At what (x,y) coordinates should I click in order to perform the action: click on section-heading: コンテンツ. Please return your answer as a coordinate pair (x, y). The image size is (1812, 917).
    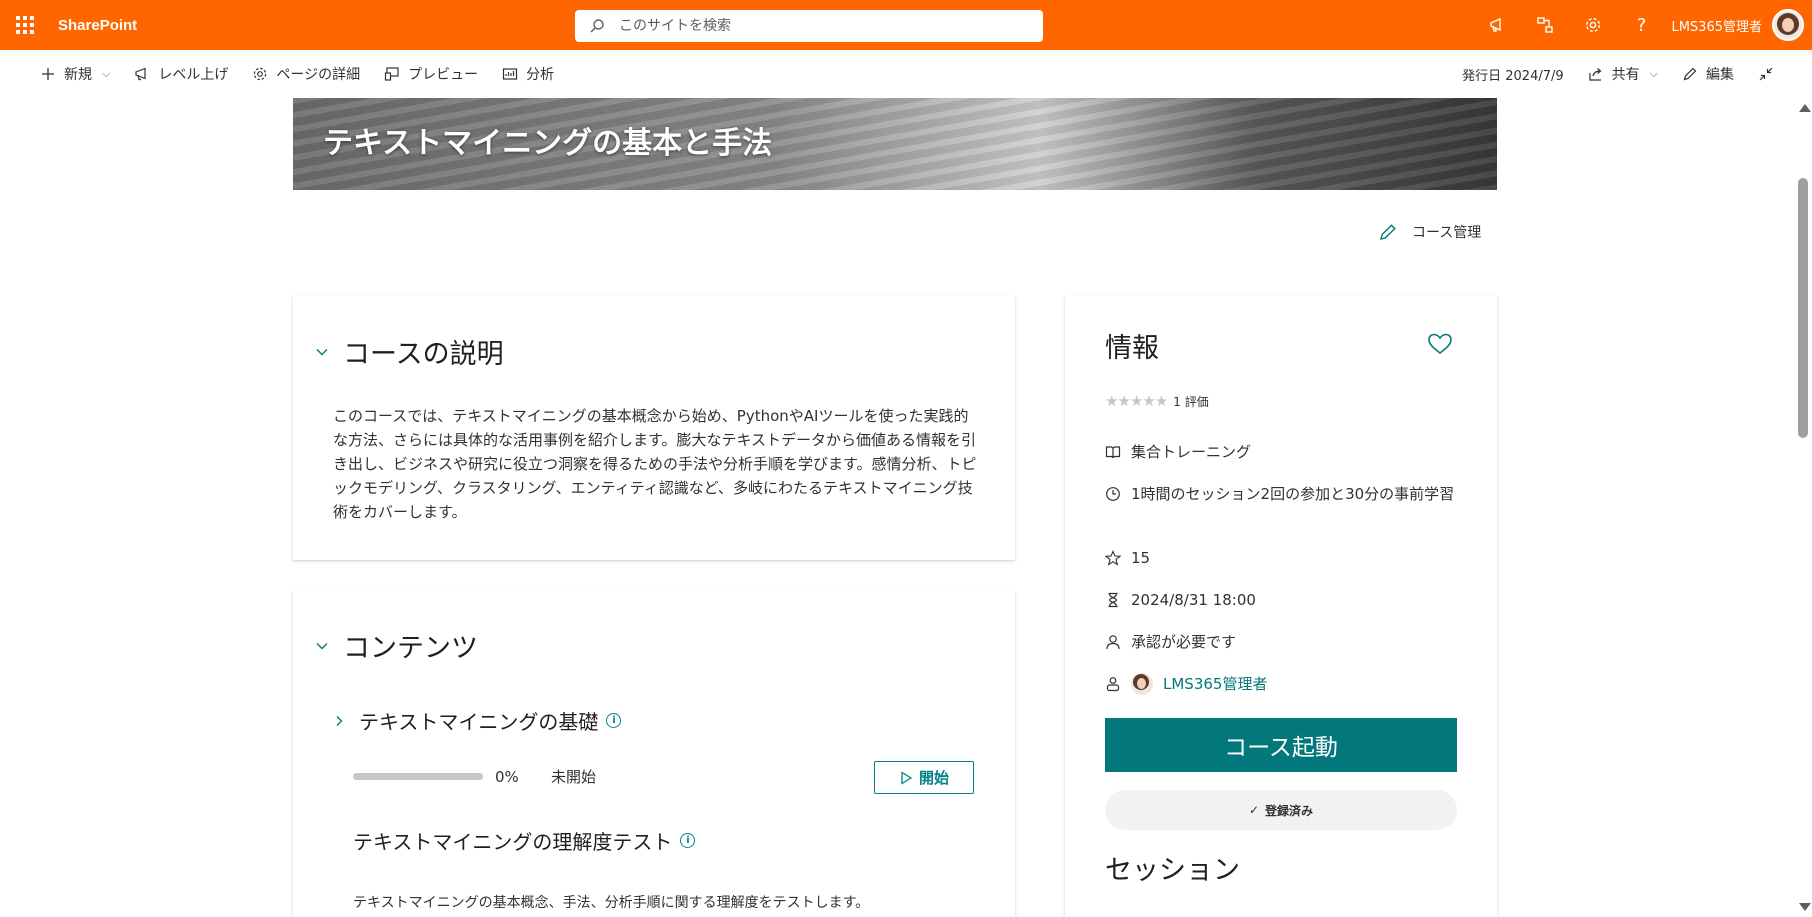
    Looking at the image, I should click on (410, 648).